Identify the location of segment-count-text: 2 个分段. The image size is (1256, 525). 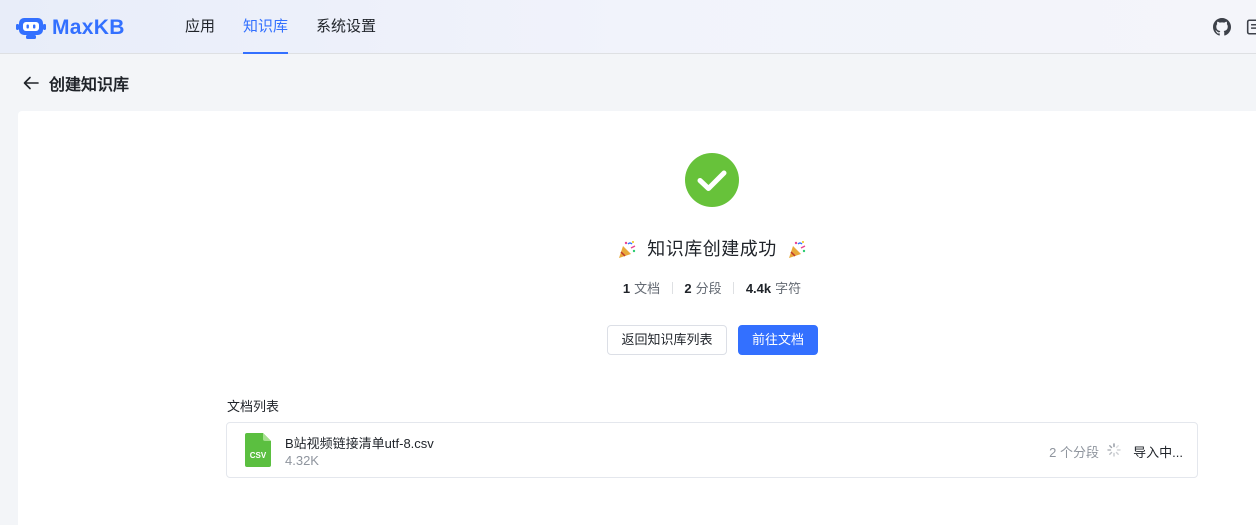
(1074, 452).